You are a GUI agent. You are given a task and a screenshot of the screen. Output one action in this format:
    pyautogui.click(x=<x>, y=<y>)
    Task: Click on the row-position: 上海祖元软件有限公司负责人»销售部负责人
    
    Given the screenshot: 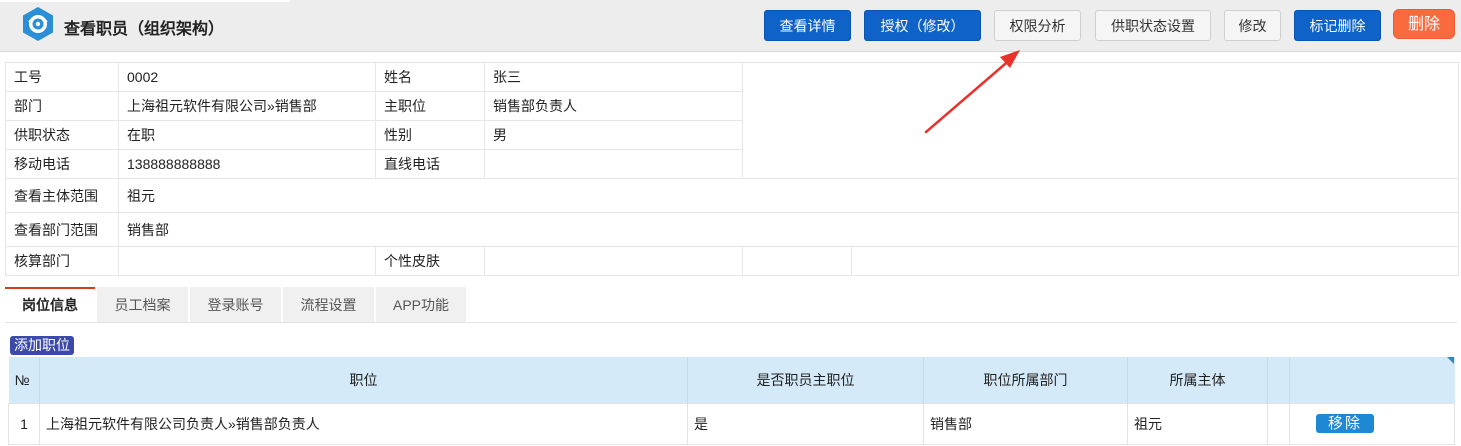 What is the action you would take?
    pyautogui.click(x=363, y=423)
    